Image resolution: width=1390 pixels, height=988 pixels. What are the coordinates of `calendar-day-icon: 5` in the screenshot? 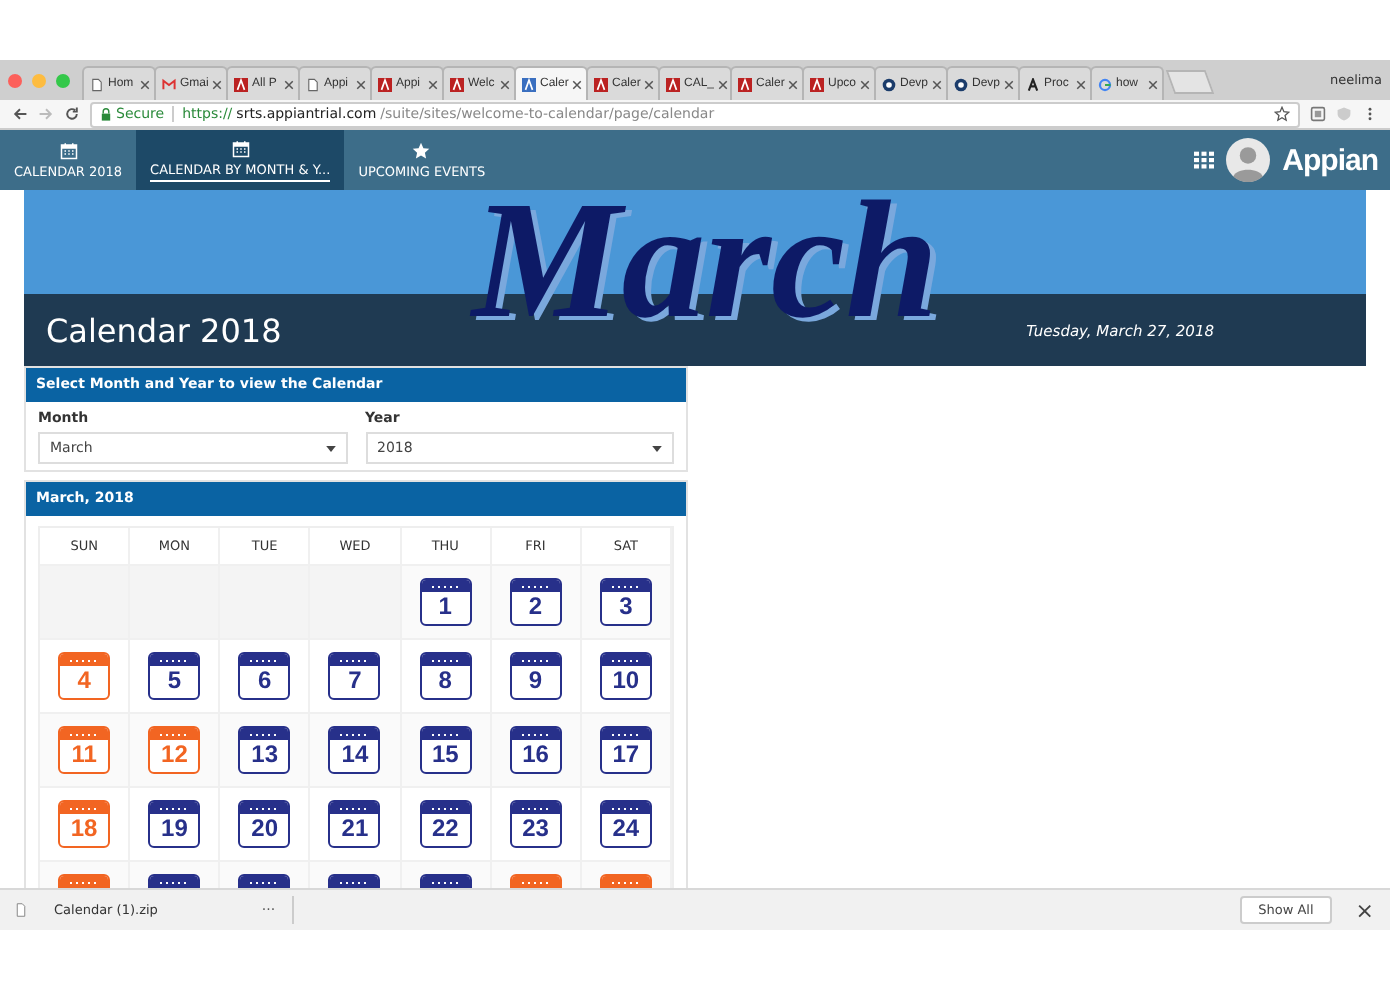 It's located at (174, 676).